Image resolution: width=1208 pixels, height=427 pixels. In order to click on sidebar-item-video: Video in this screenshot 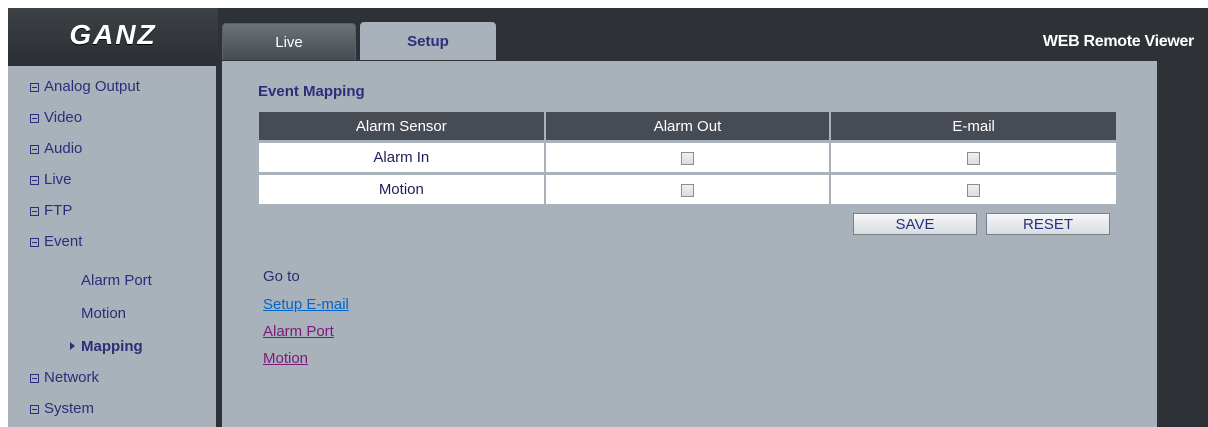, I will do `click(56, 117)`.